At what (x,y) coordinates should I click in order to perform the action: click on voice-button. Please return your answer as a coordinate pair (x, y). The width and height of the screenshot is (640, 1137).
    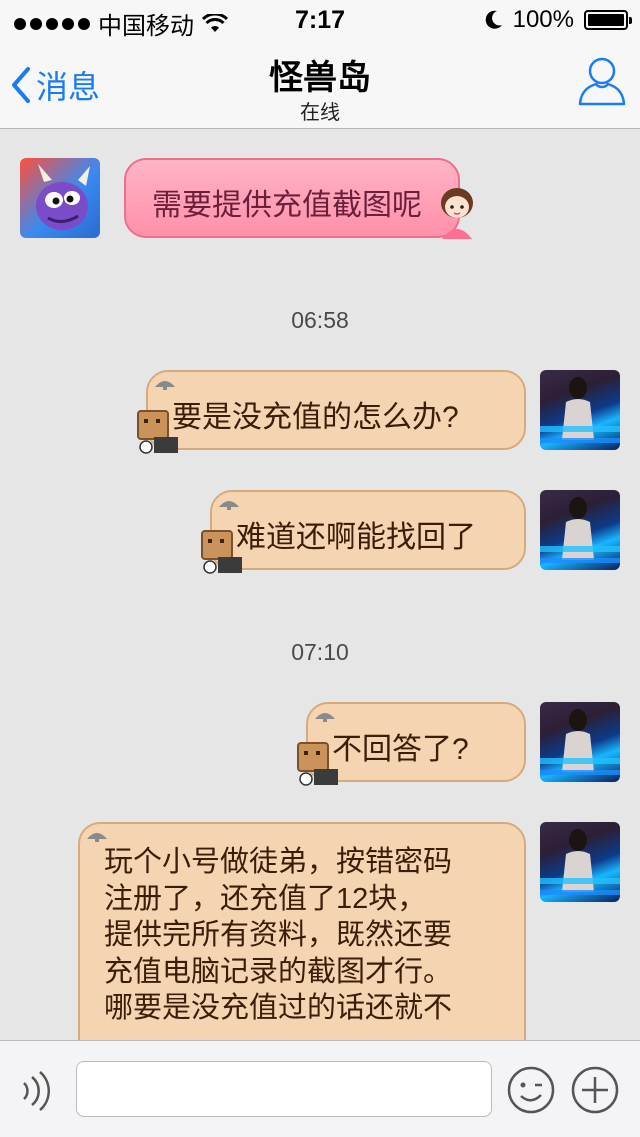
    Looking at the image, I should click on (36, 1093).